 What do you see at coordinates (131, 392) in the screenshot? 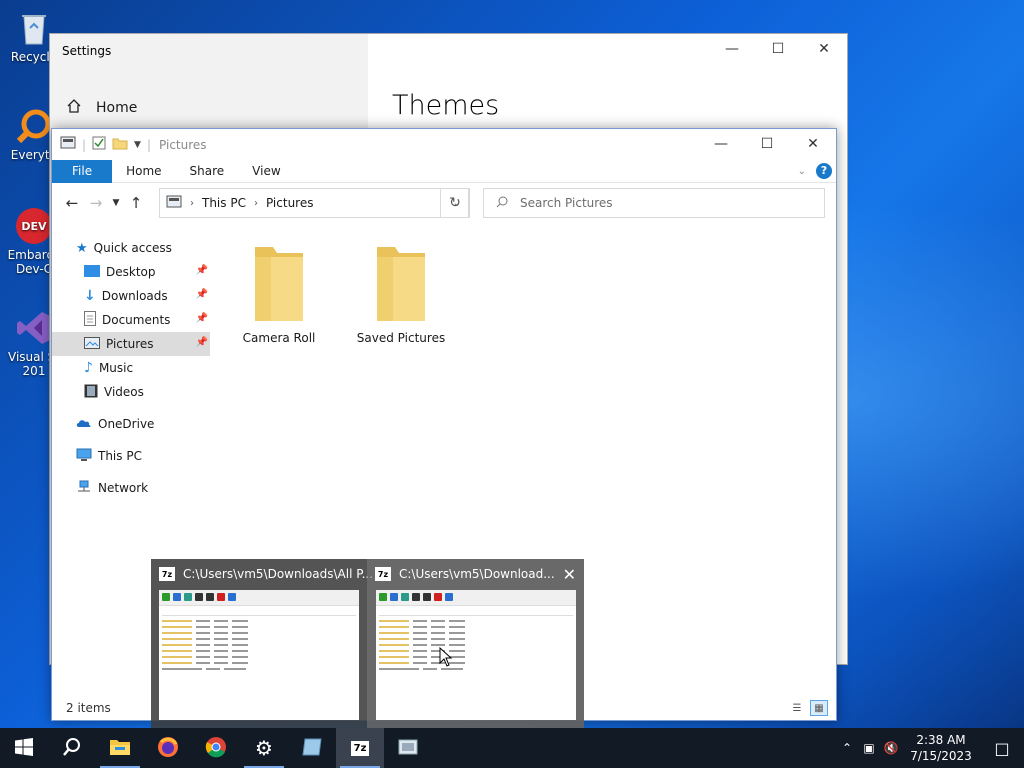
I see `nav-videos: Videos` at bounding box center [131, 392].